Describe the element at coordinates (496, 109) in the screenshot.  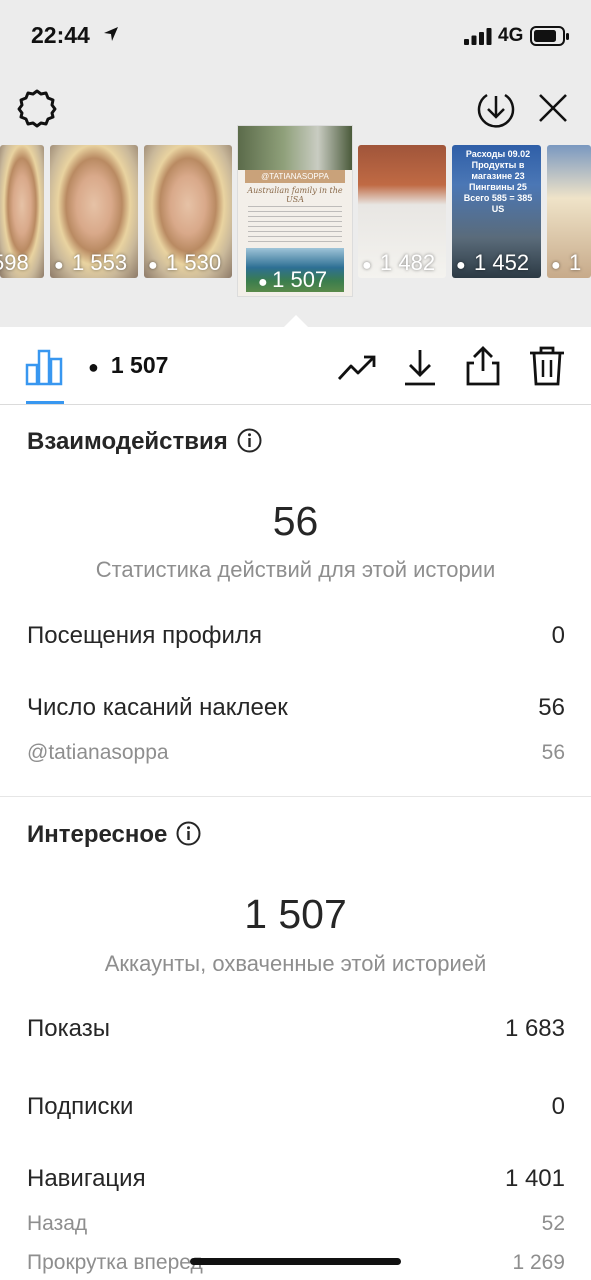
I see `download-circle-icon` at that location.